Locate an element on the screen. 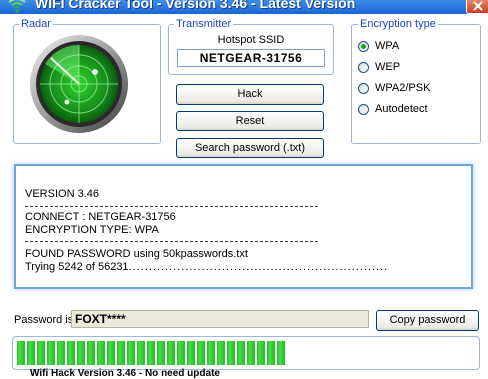 This screenshot has height=379, width=488. transmitter-group: Transmitter Hotspot SSID NETGEAR-31756 is located at coordinates (251, 46).